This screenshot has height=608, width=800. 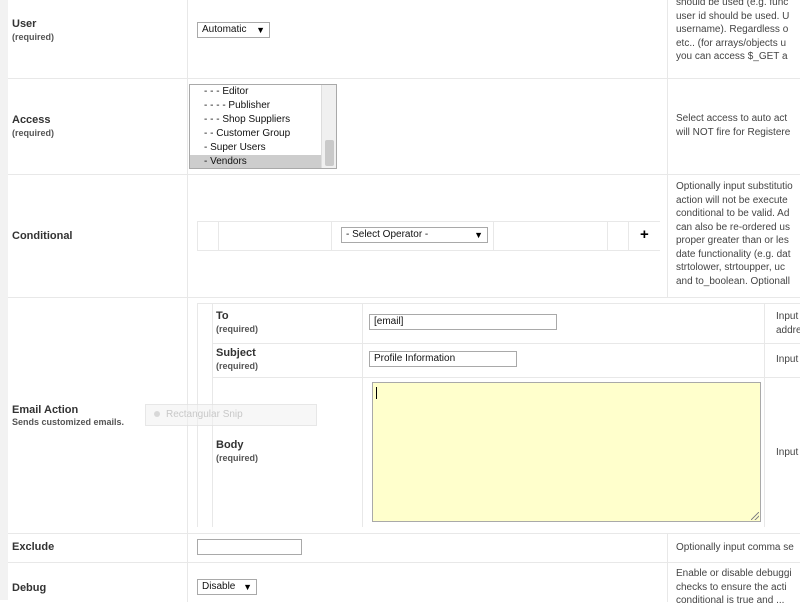 I want to click on operator-select-value: - Select Operator -, so click(x=387, y=234).